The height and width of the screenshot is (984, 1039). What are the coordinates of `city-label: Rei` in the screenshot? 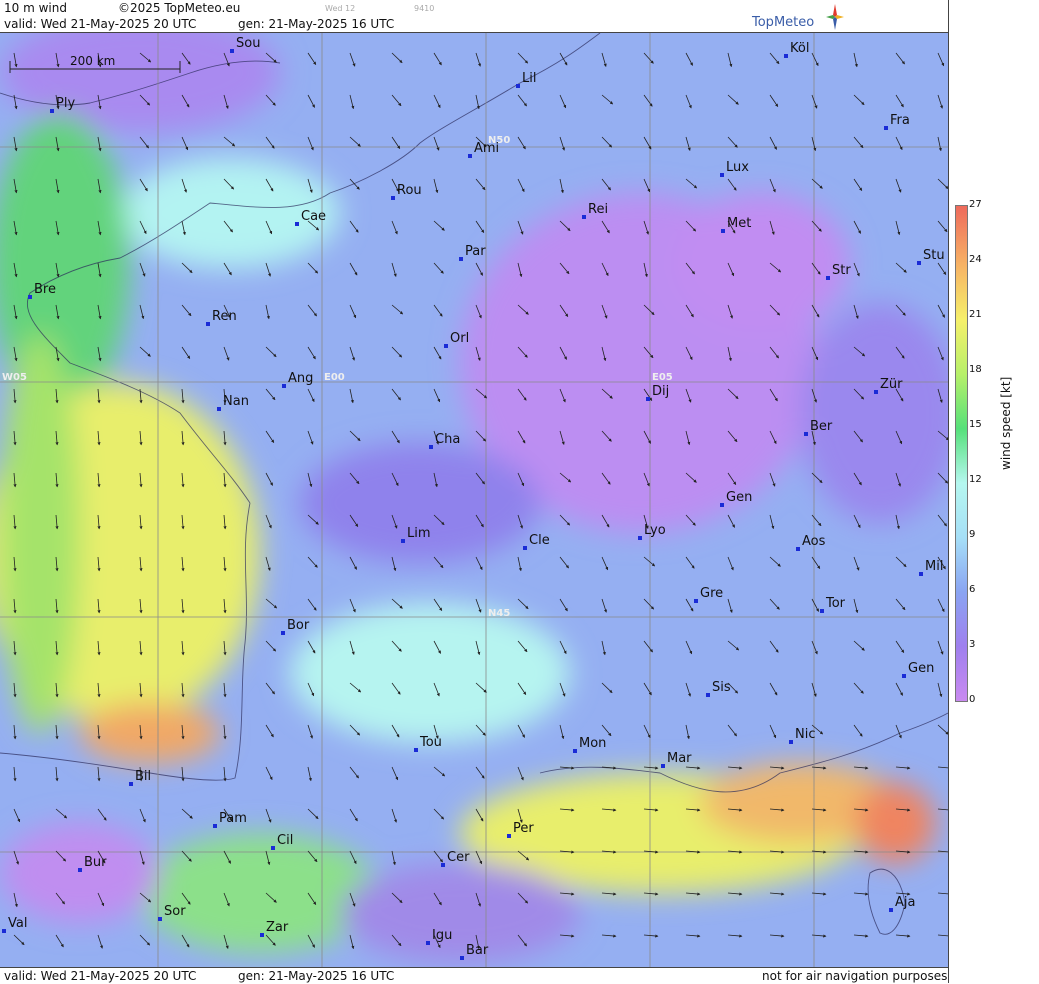 It's located at (598, 209).